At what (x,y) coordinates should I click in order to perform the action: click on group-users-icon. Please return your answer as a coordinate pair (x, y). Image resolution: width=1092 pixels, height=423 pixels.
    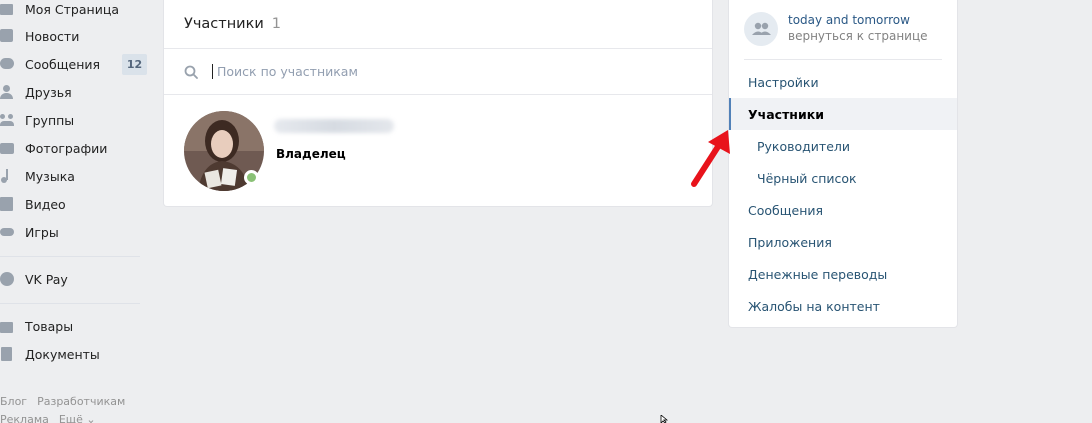
    Looking at the image, I should click on (761, 28).